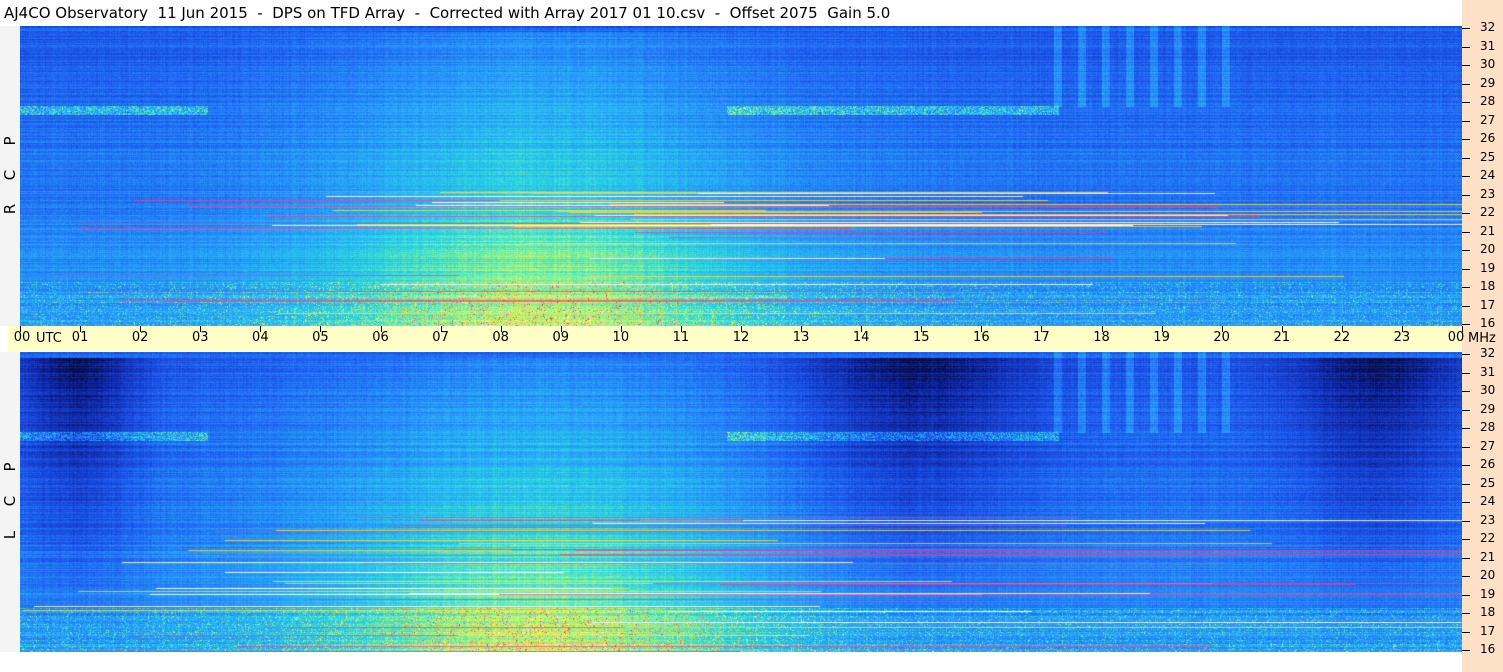 The width and height of the screenshot is (1503, 672). What do you see at coordinates (1488, 409) in the screenshot?
I see `lcp-frequency-label: 29` at bounding box center [1488, 409].